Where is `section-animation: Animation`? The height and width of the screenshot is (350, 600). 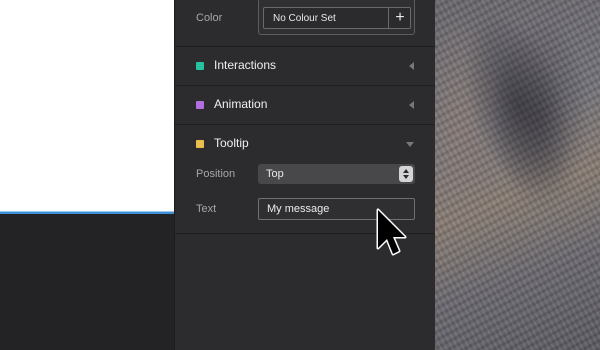 section-animation: Animation is located at coordinates (305, 105).